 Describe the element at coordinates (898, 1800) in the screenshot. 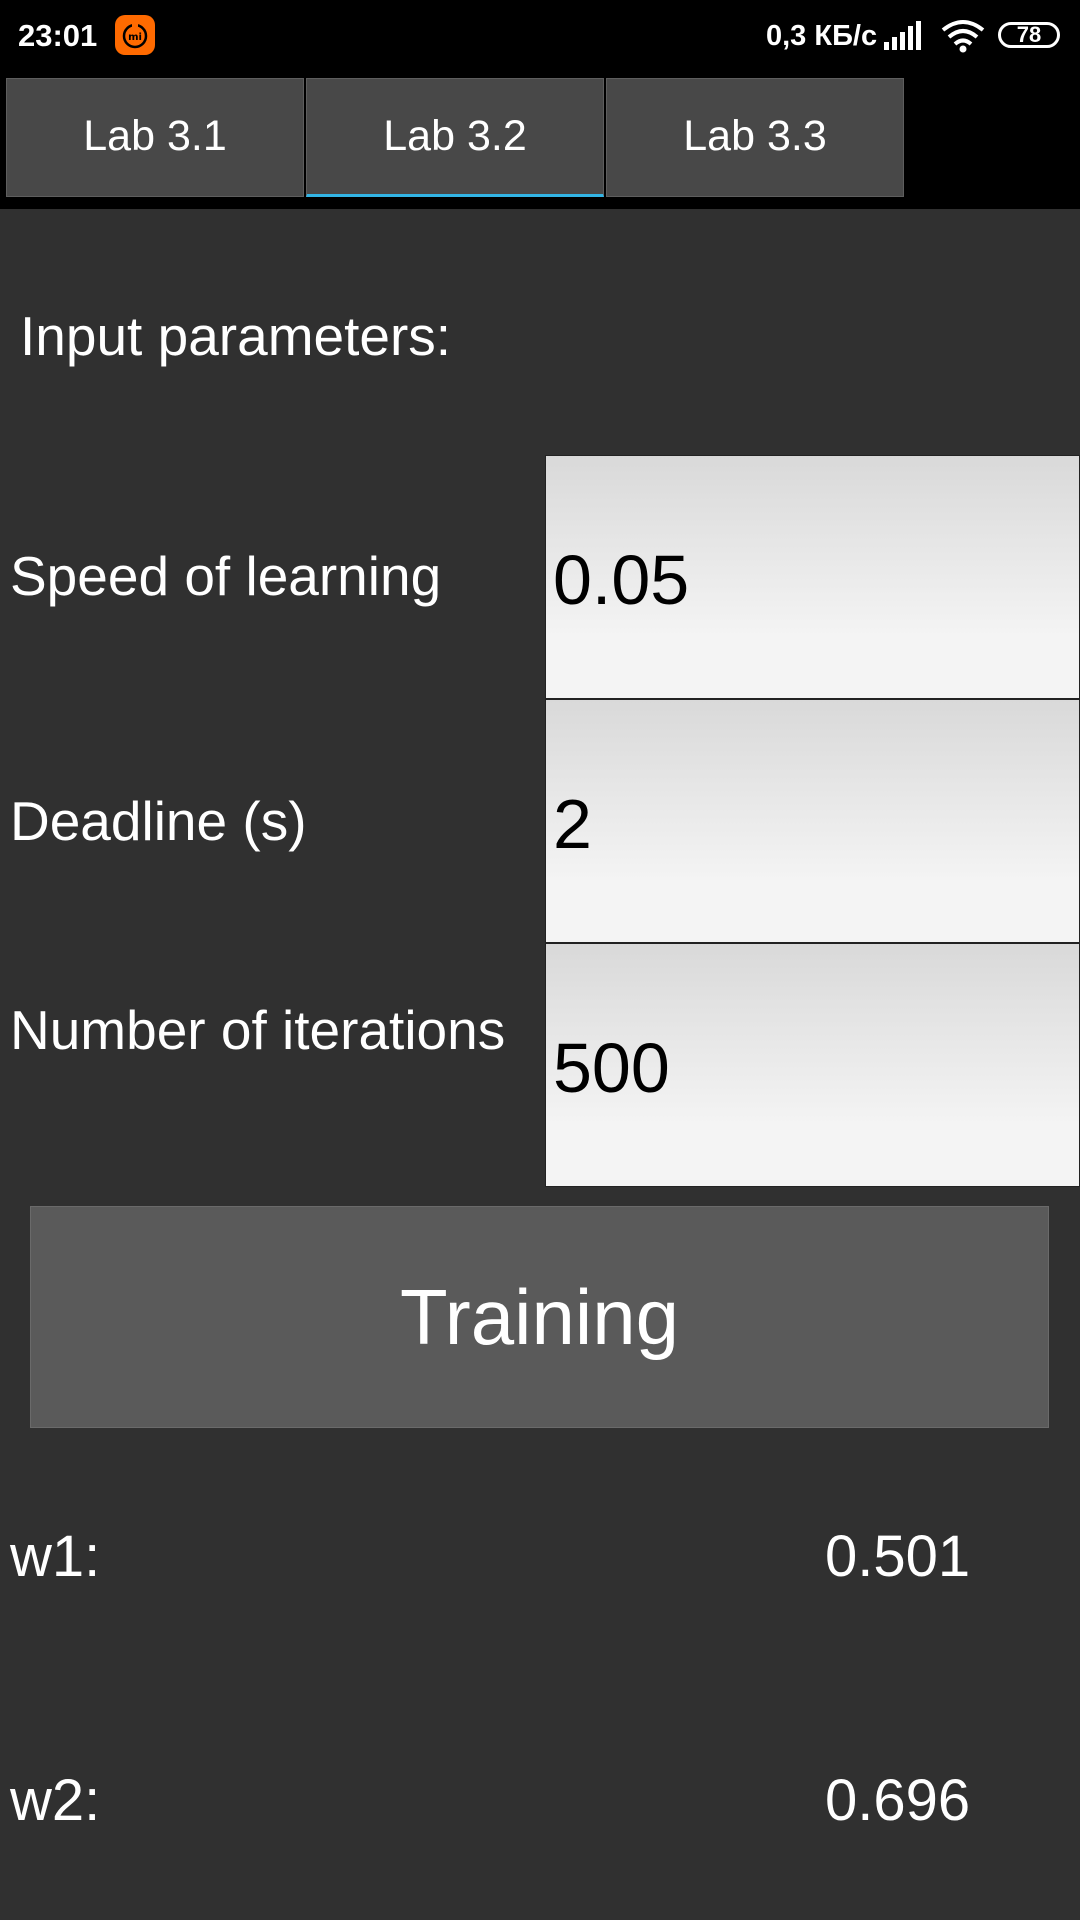

I see `w2-value: 0.696` at that location.